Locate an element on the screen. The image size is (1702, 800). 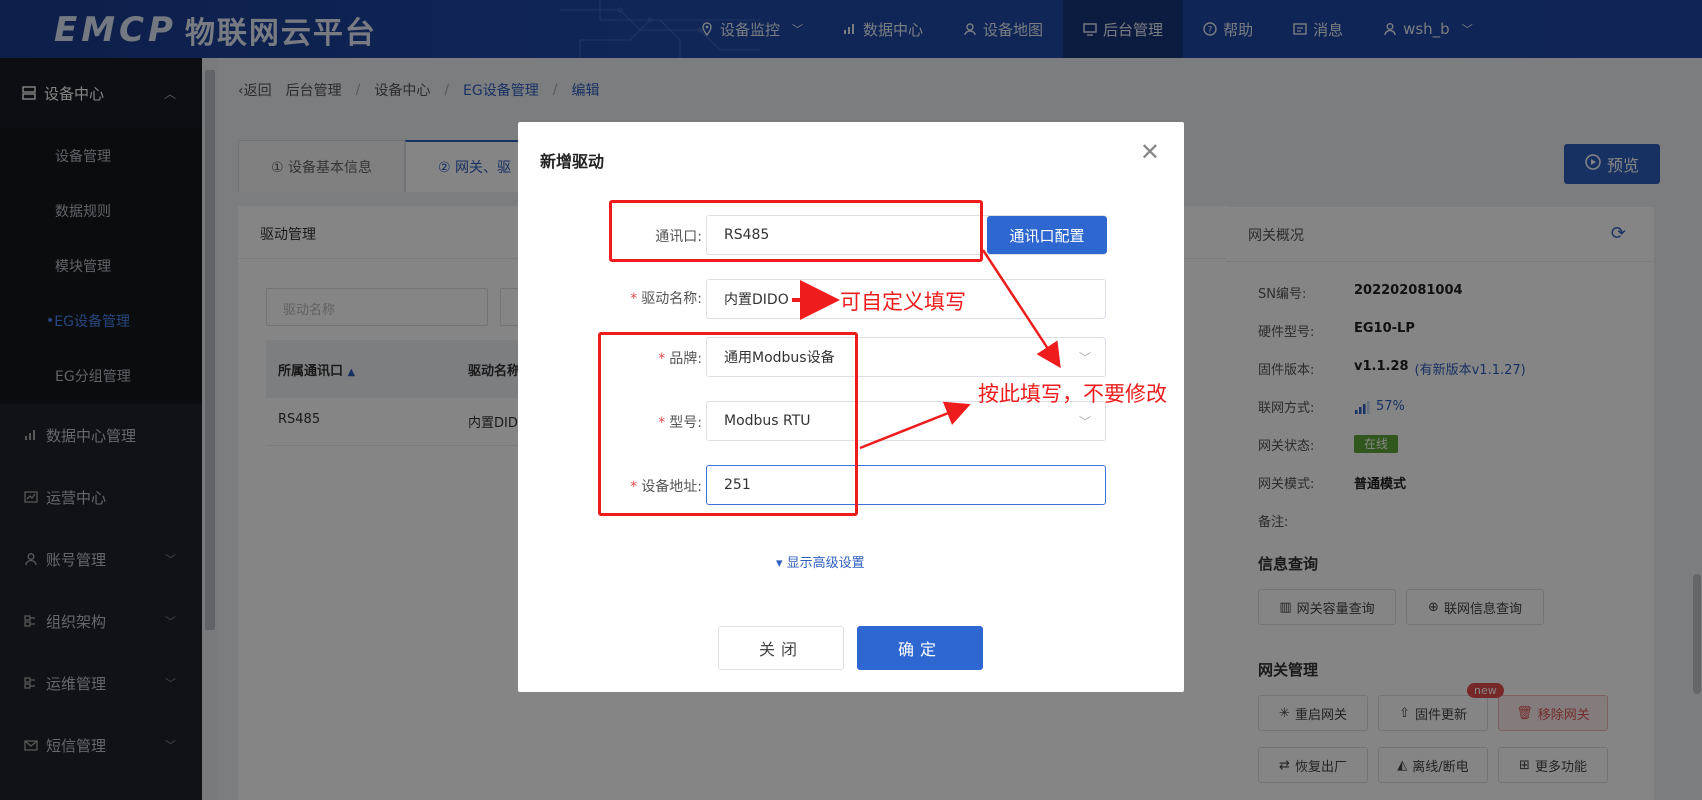
arrow-to-fixed-fields is located at coordinates (1021, 309).